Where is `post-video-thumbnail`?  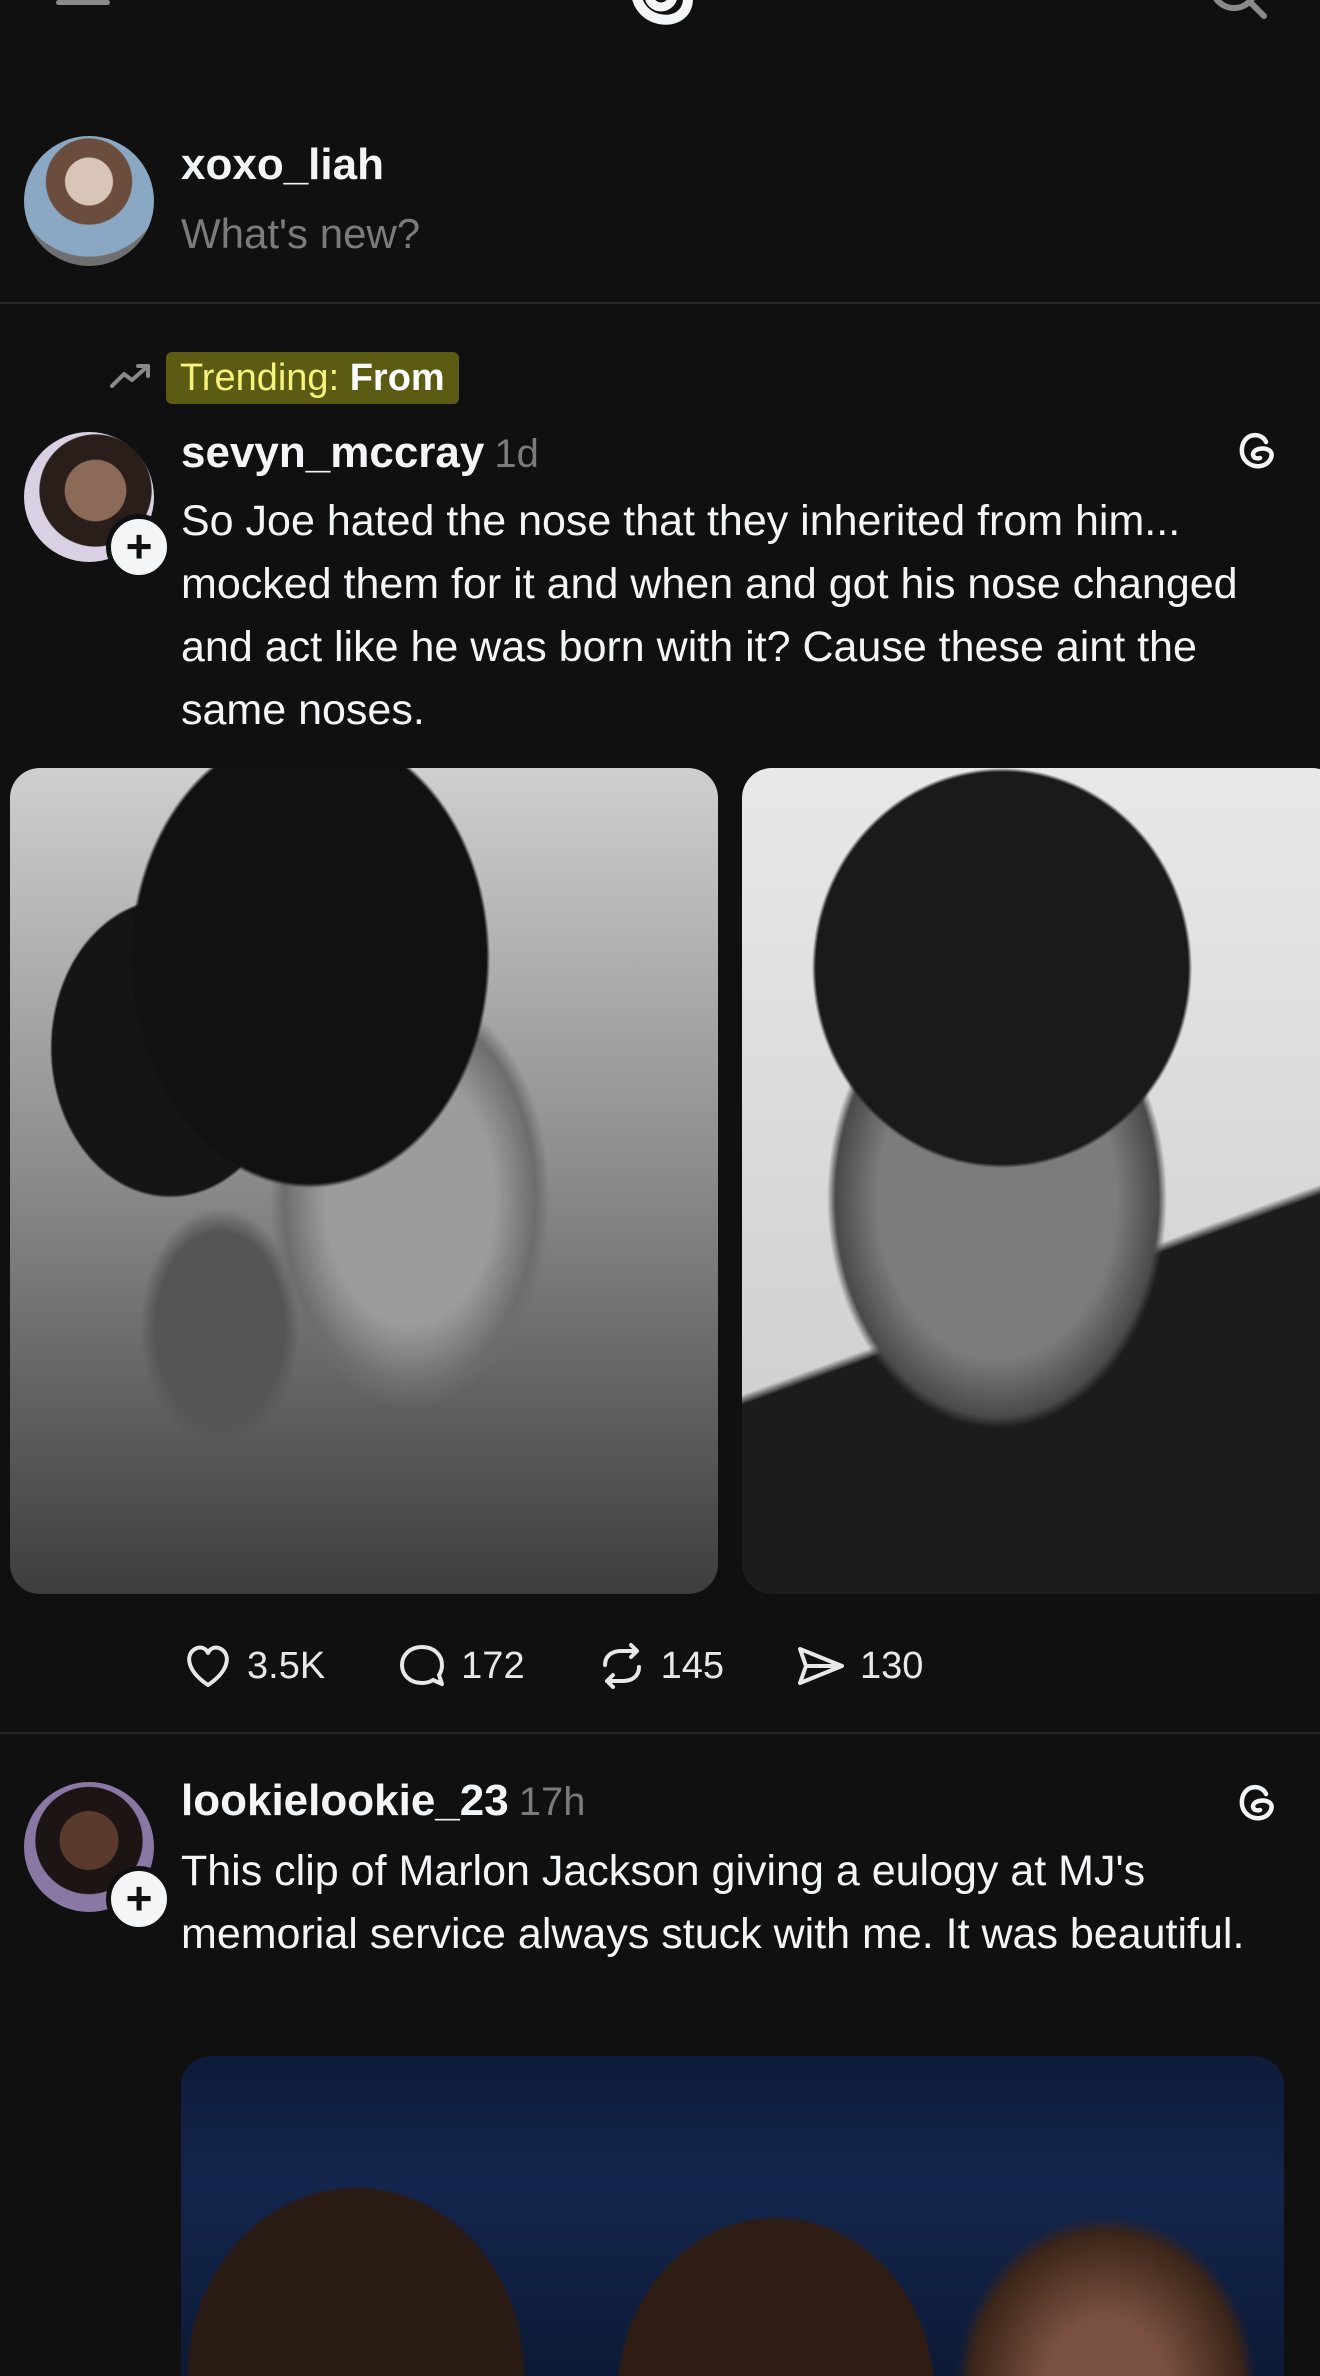
post-video-thumbnail is located at coordinates (732, 2216).